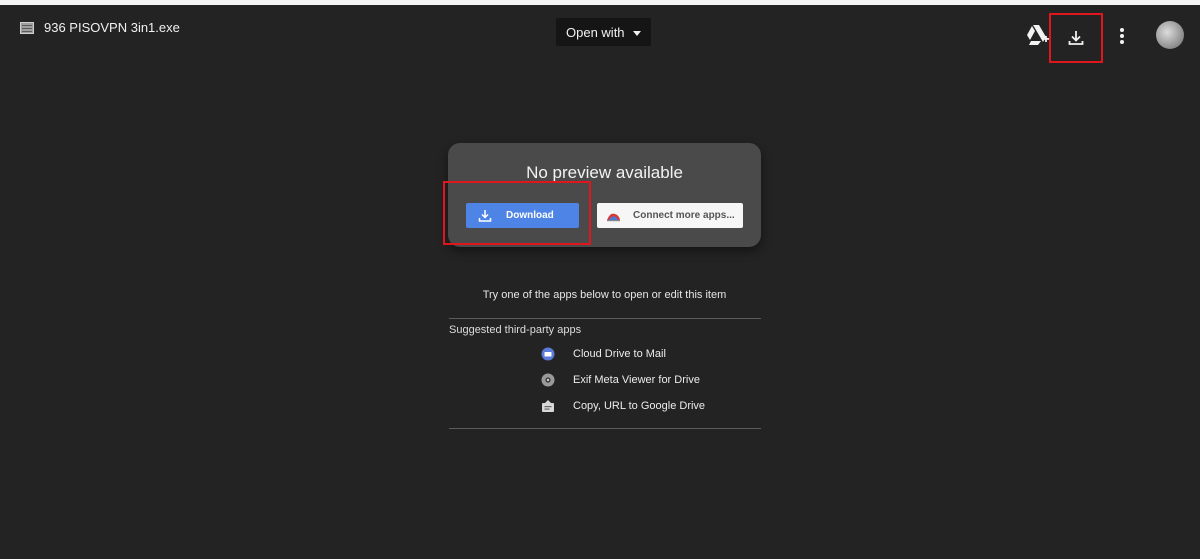 The image size is (1200, 559). I want to click on app-label: Exif Meta Viewer for Drive, so click(636, 380).